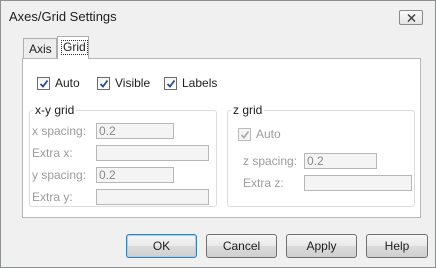 Image resolution: width=436 pixels, height=268 pixels. I want to click on close-button, so click(411, 17).